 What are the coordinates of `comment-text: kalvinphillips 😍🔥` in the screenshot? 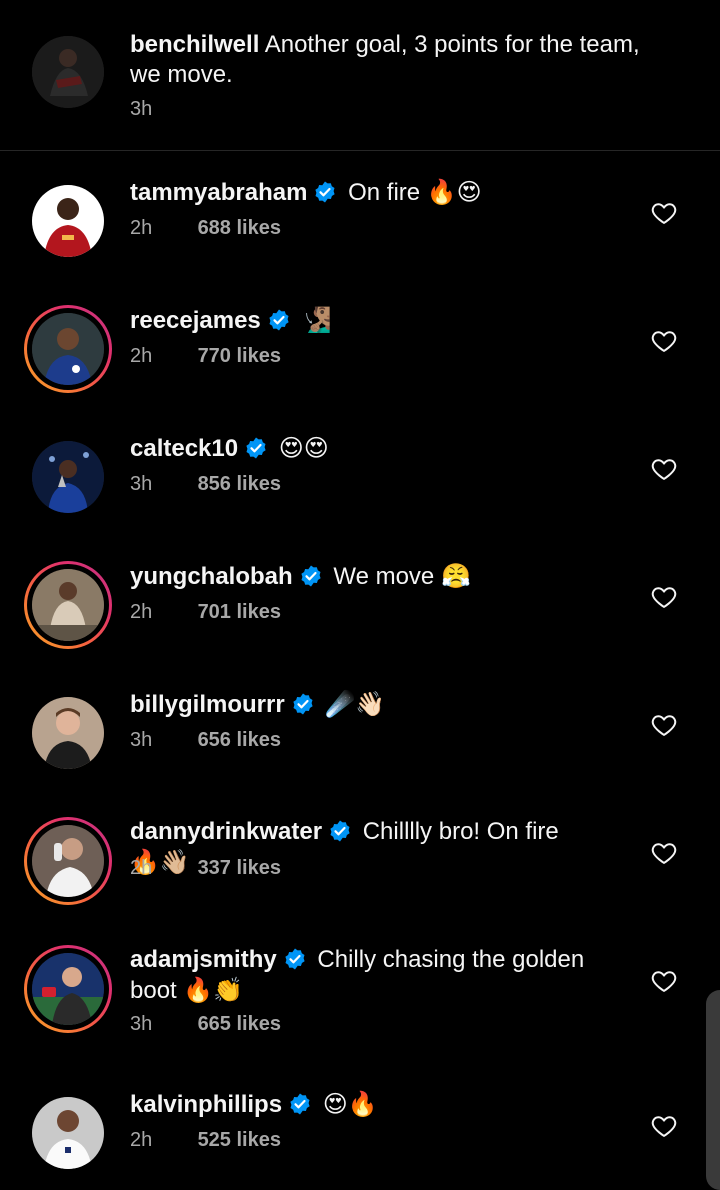 It's located at (365, 1104).